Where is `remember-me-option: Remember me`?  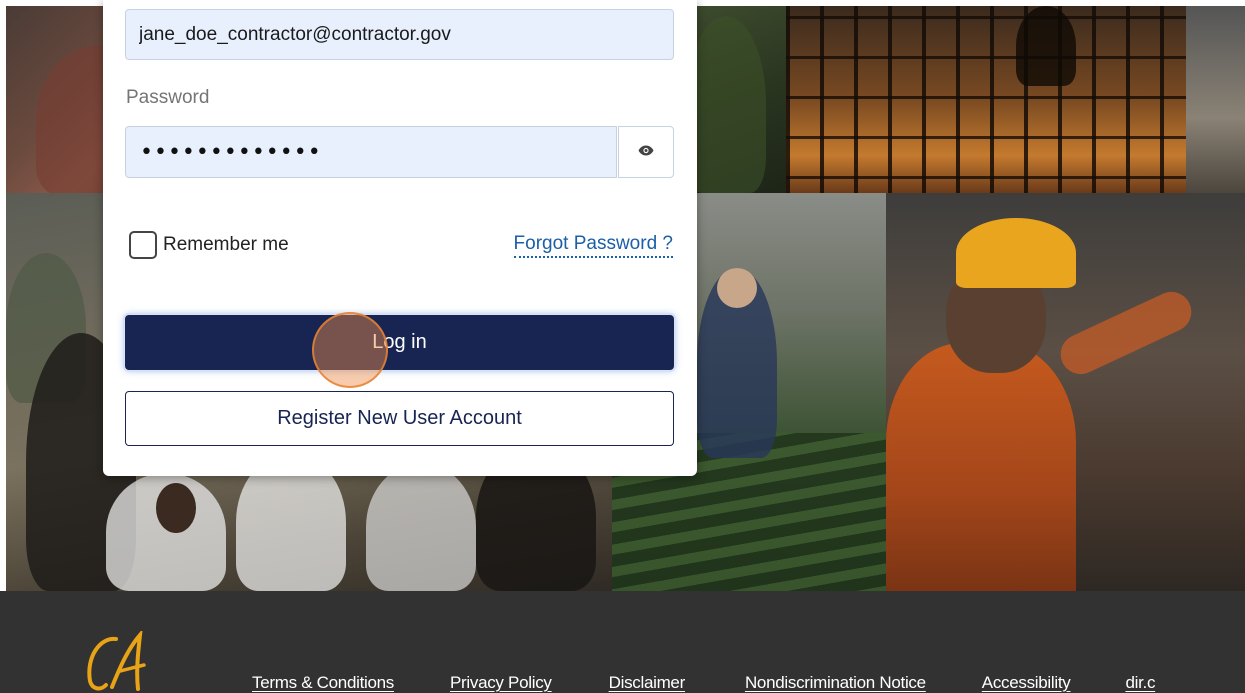 remember-me-option: Remember me is located at coordinates (209, 245).